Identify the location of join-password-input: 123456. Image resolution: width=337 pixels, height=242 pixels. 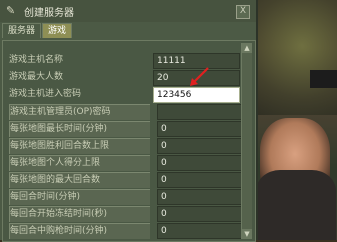
(196, 95).